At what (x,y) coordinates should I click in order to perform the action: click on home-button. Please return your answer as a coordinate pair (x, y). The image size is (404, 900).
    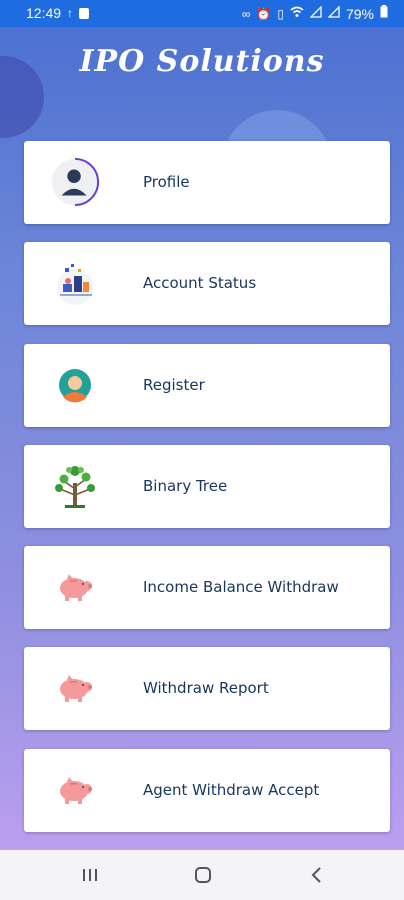
    Looking at the image, I should click on (203, 875).